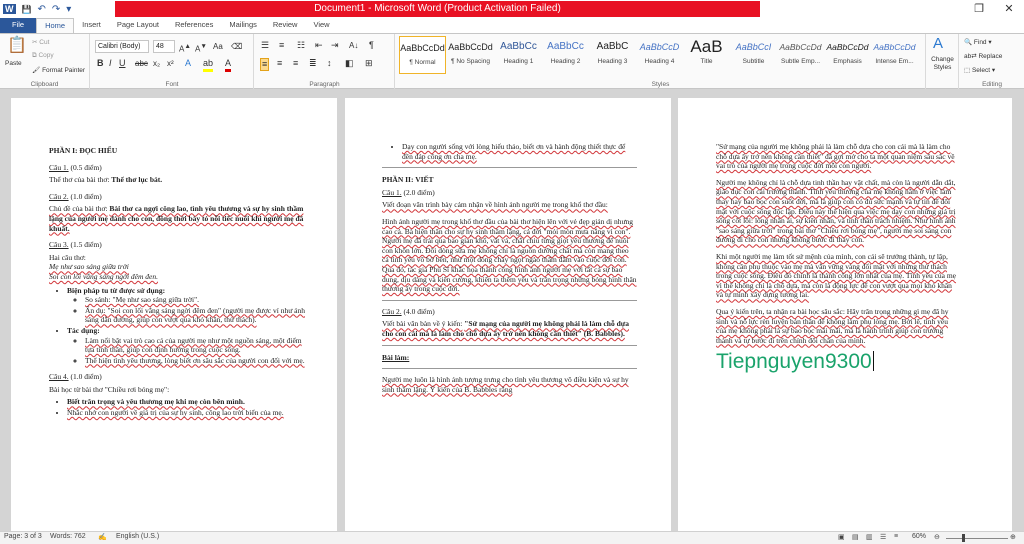 The width and height of the screenshot is (1024, 544). What do you see at coordinates (56, 9) in the screenshot?
I see `redo-icon: ↷` at bounding box center [56, 9].